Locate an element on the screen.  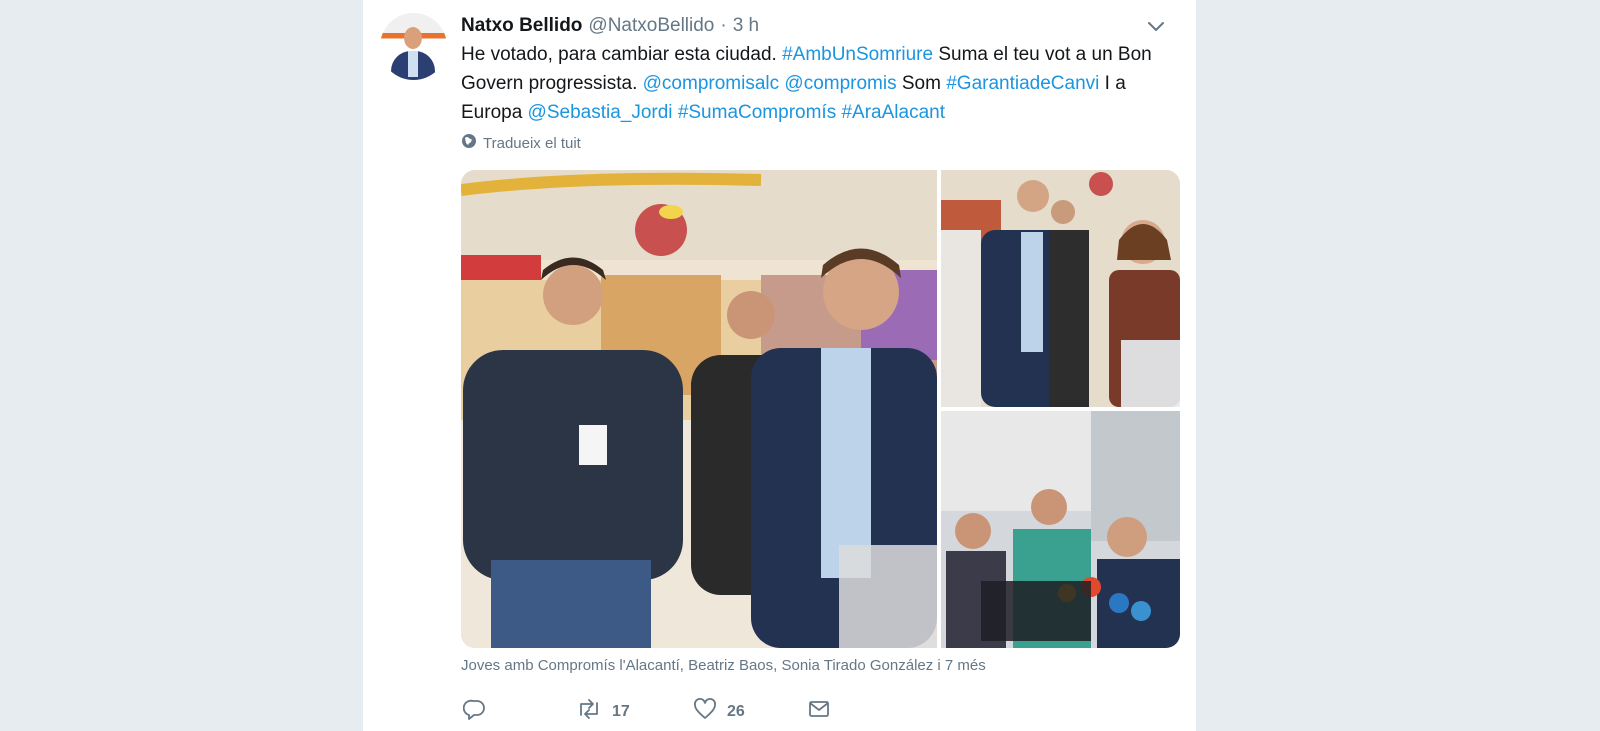
globe-icon is located at coordinates (472, 143).